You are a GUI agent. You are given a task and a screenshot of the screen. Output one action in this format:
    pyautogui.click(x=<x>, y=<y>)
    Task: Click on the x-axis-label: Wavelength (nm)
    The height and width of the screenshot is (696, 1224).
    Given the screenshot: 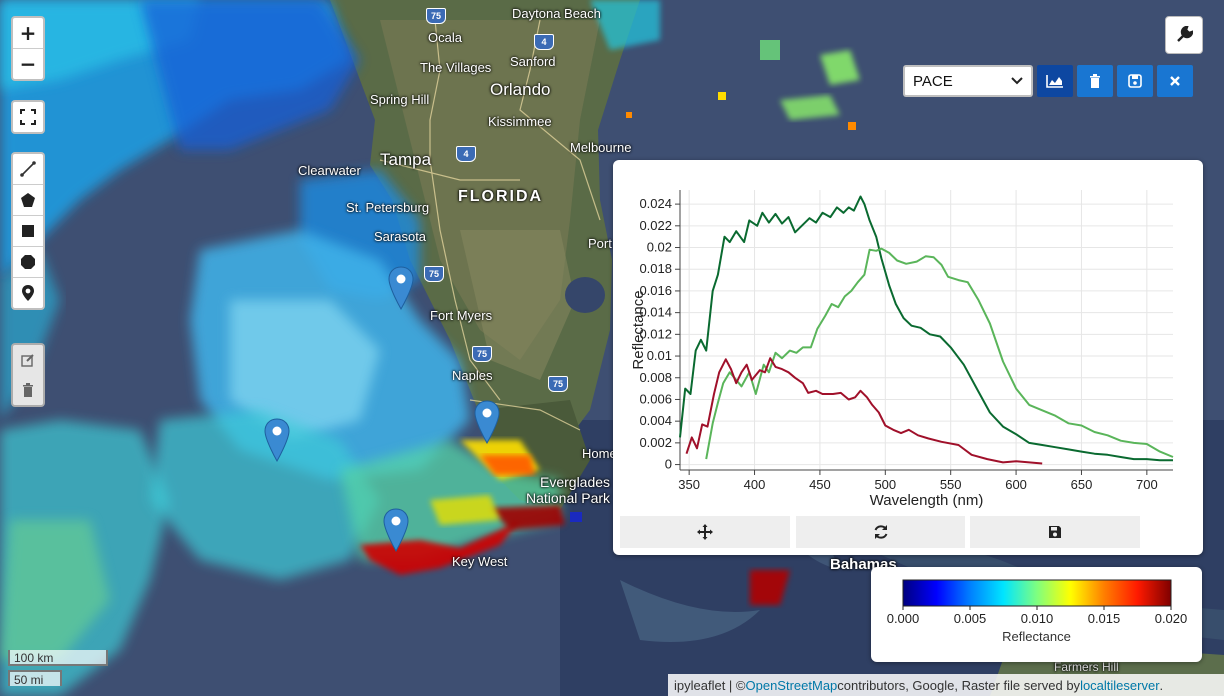 What is the action you would take?
    pyautogui.click(x=927, y=500)
    